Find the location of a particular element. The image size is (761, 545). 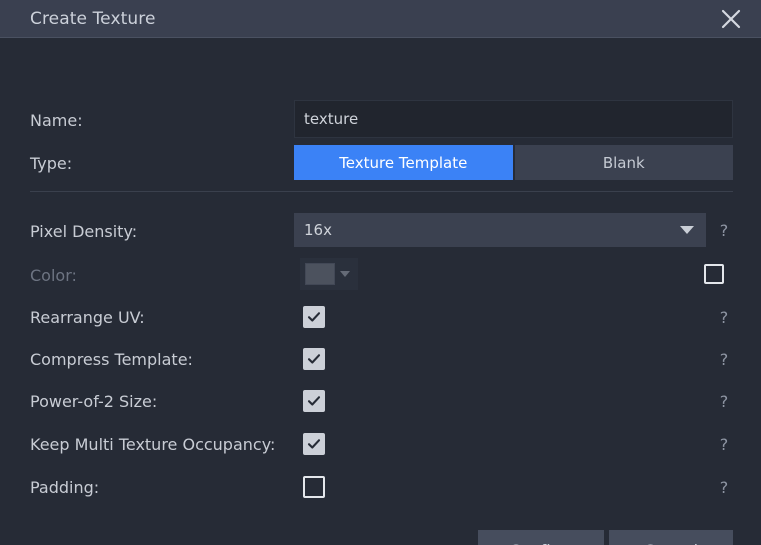

power-of-2-size-checkbox is located at coordinates (314, 401).